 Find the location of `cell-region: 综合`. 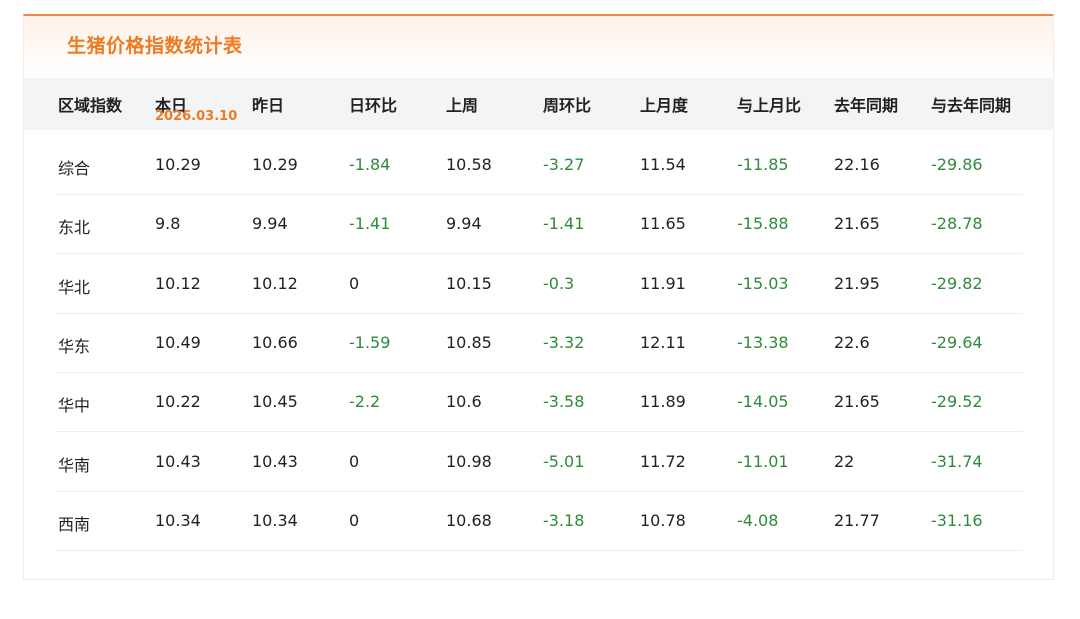

cell-region: 综合 is located at coordinates (74, 168).